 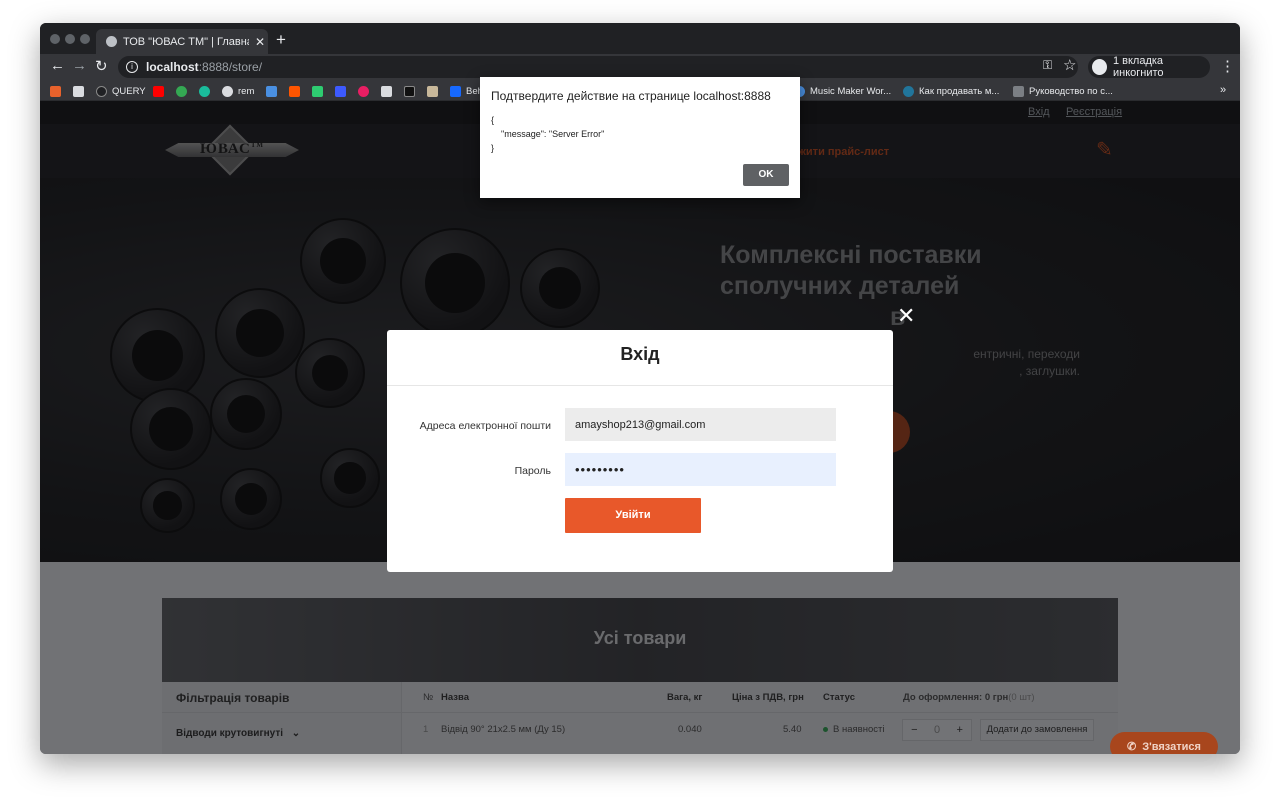 I want to click on new-tab-icon: +, so click(x=281, y=40).